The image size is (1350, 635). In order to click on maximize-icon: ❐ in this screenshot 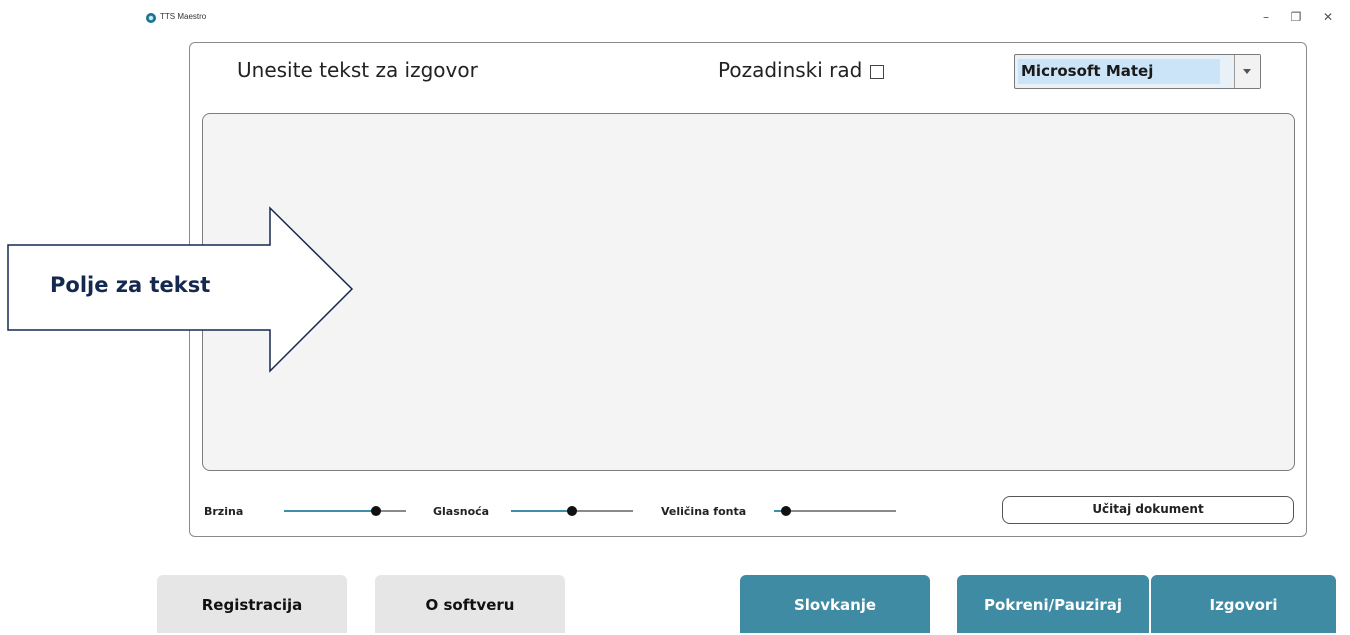, I will do `click(1296, 17)`.